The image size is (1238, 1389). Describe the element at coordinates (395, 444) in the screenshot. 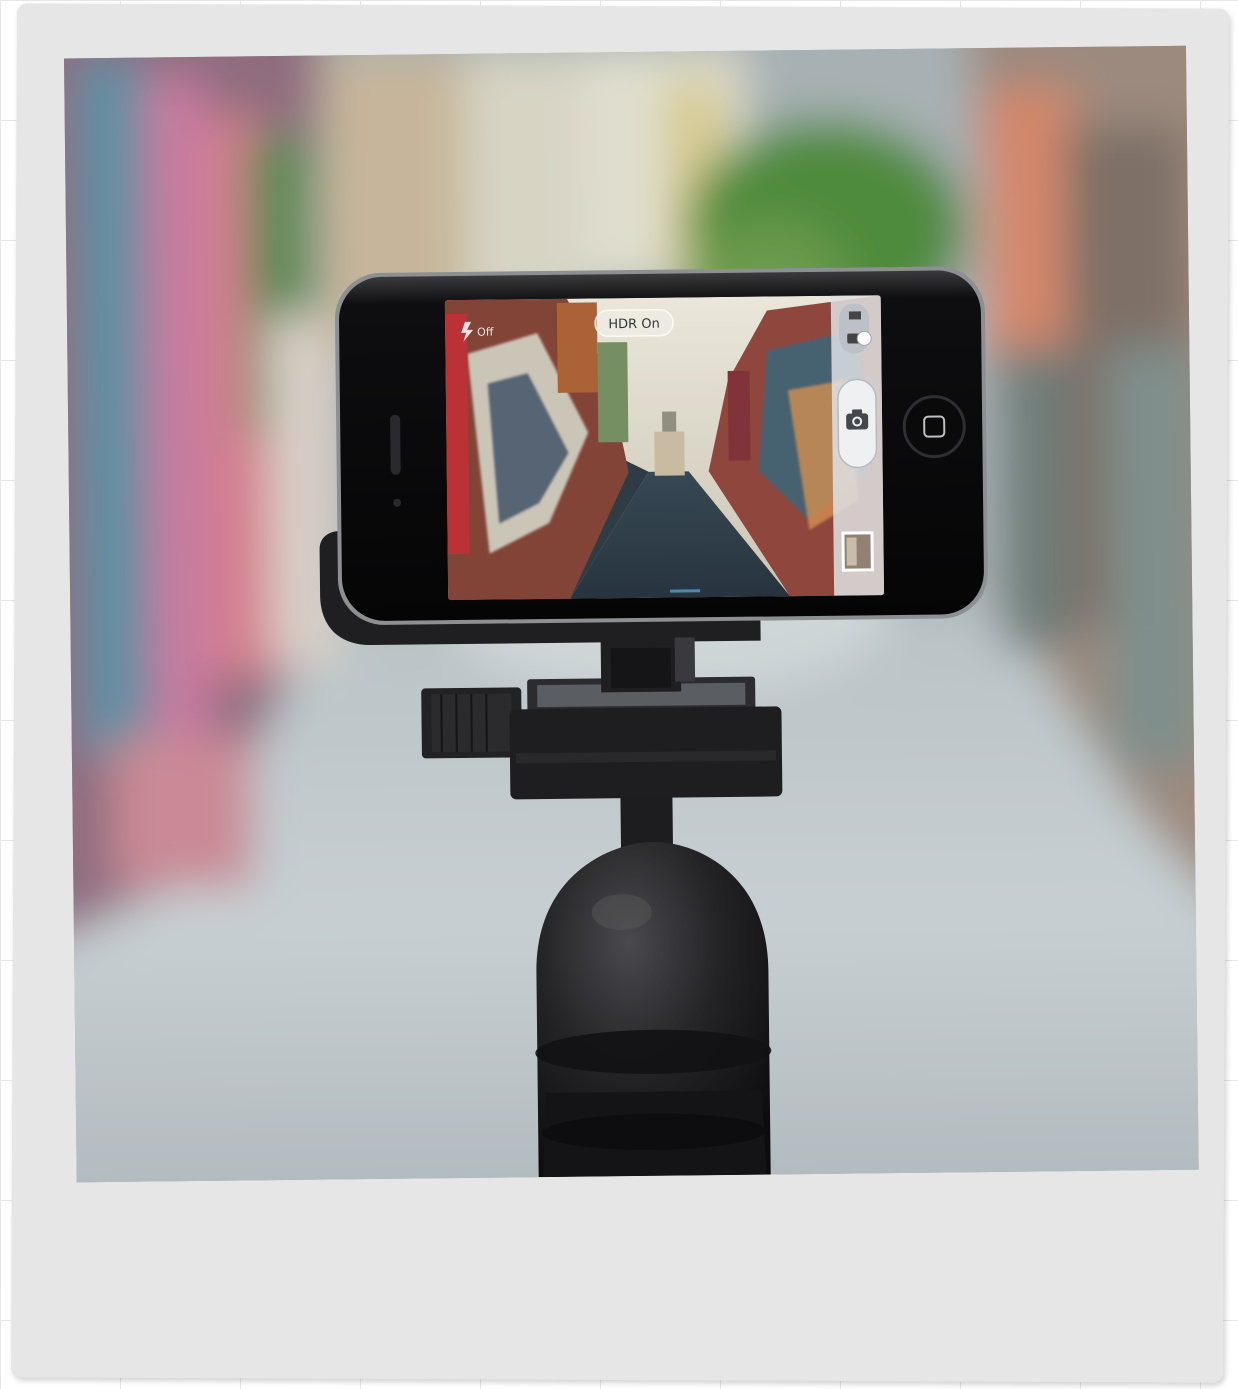

I see `speaker-grille` at that location.